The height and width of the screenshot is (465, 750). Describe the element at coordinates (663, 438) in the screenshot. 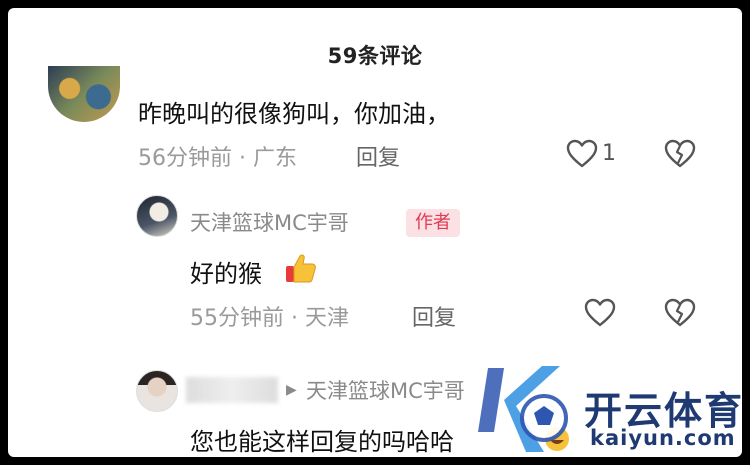

I see `watermark-domain: kaiyun.com` at that location.